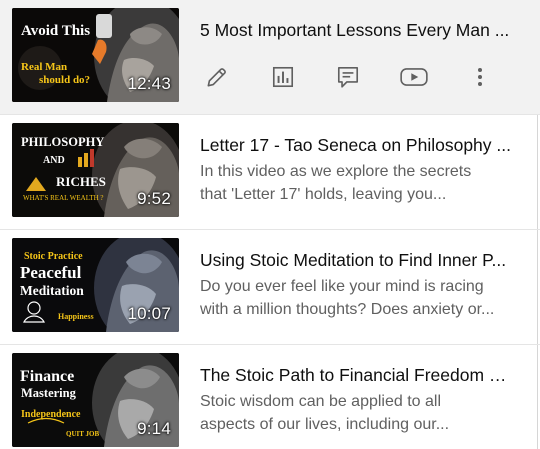  I want to click on play-icon, so click(414, 77).